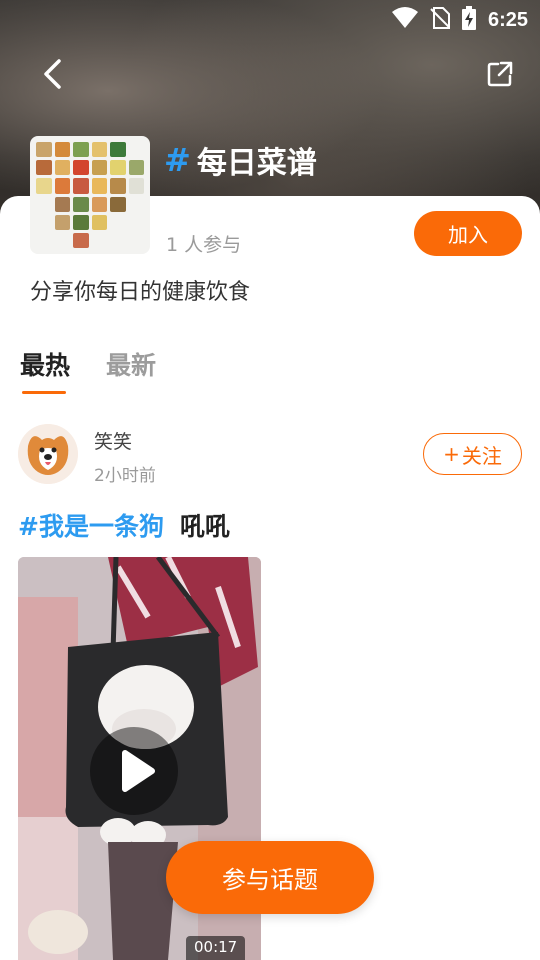 This screenshot has height=960, width=540. I want to click on dog-avatar-icon, so click(48, 454).